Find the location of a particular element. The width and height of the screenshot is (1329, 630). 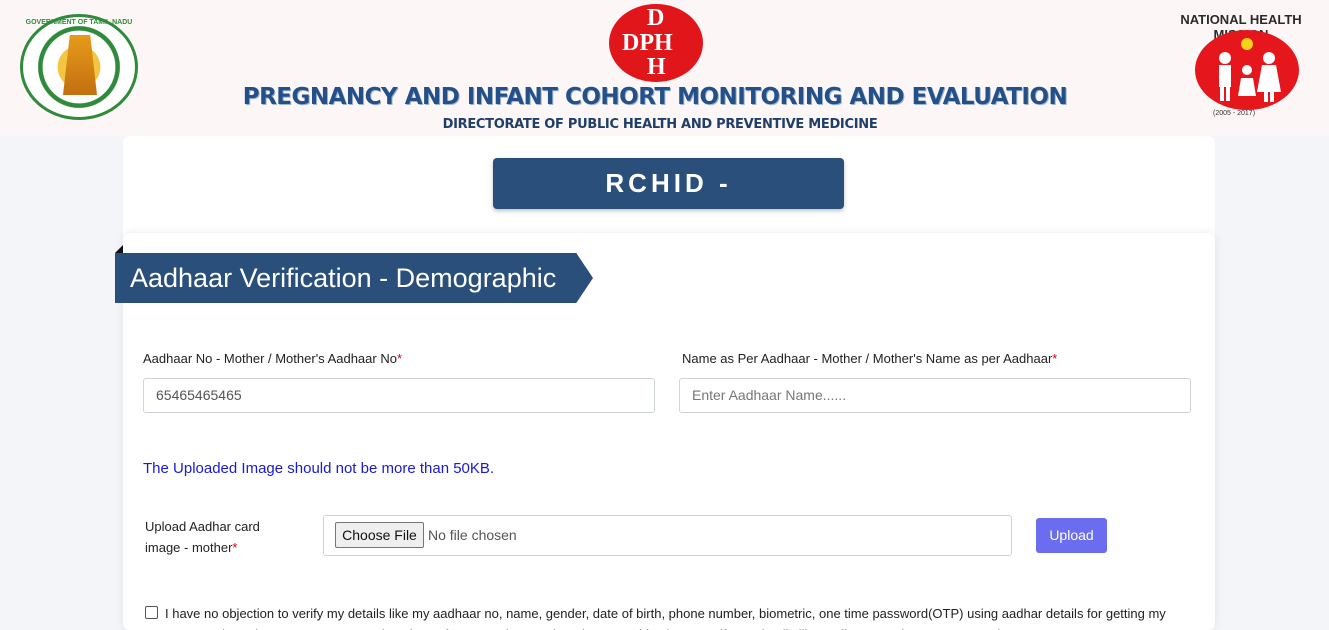

dph-logo-icon: D DPH H is located at coordinates (656, 43).